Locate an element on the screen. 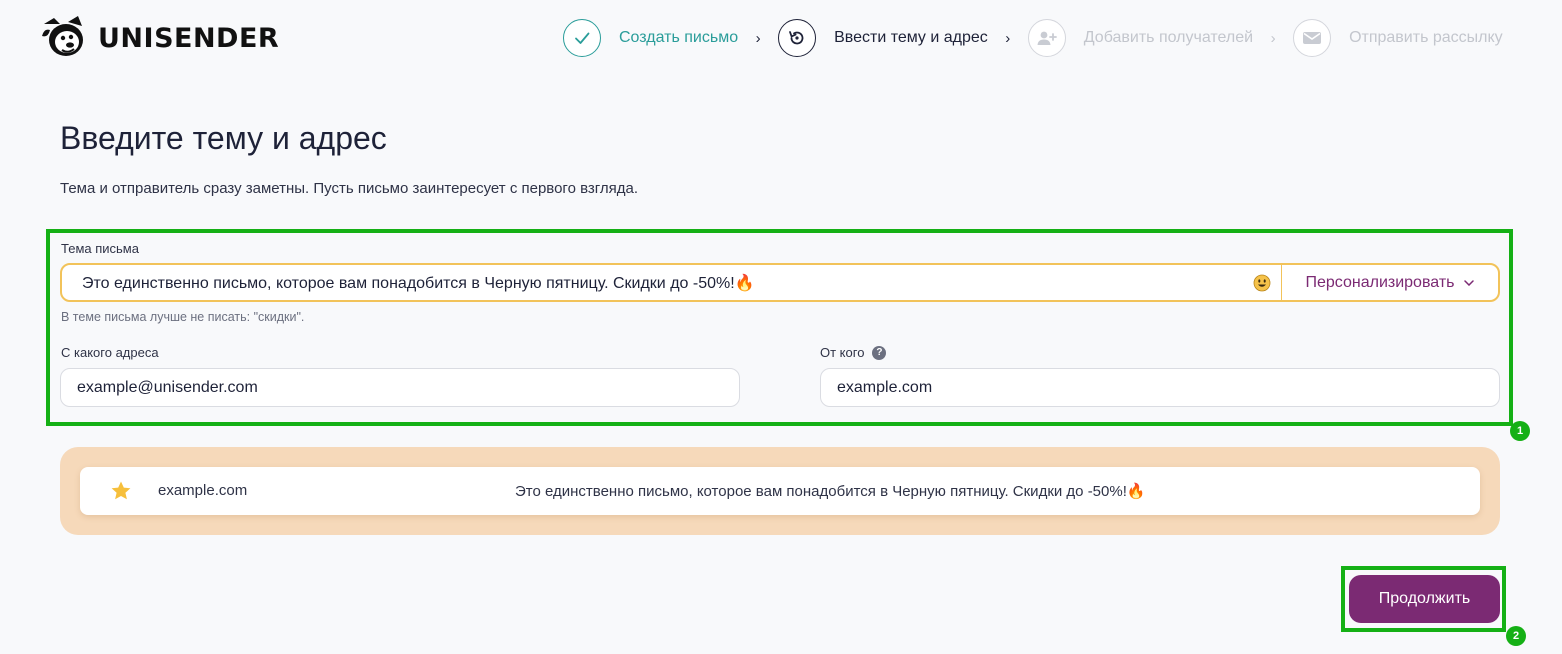  chevron-down-icon is located at coordinates (1469, 282).